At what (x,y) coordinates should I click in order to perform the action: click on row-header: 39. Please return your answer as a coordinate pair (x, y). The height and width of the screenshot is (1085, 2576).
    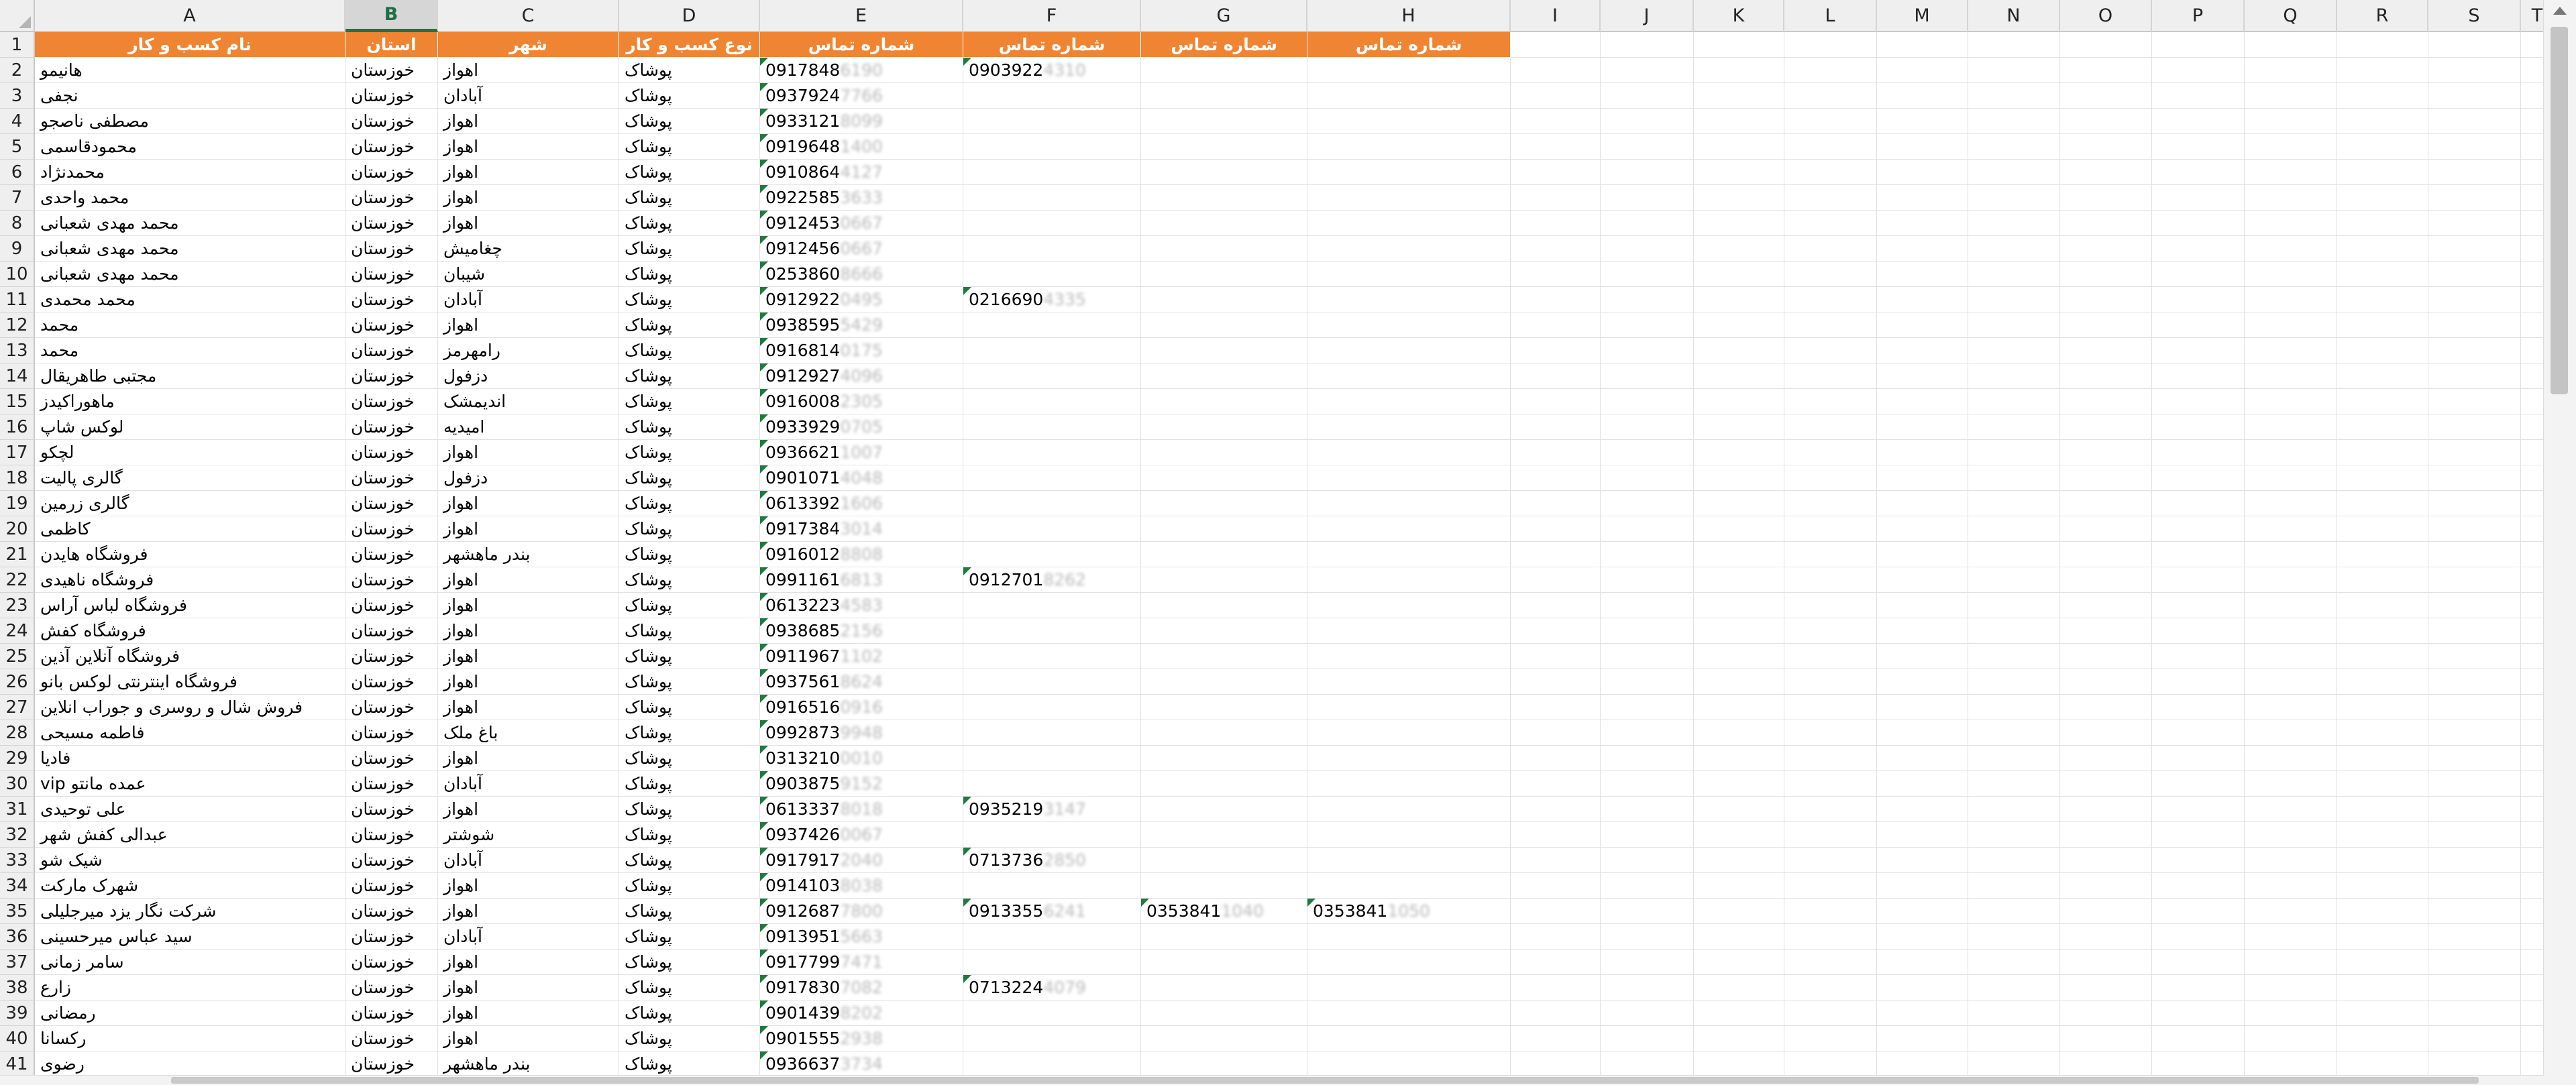
    Looking at the image, I should click on (17, 1013).